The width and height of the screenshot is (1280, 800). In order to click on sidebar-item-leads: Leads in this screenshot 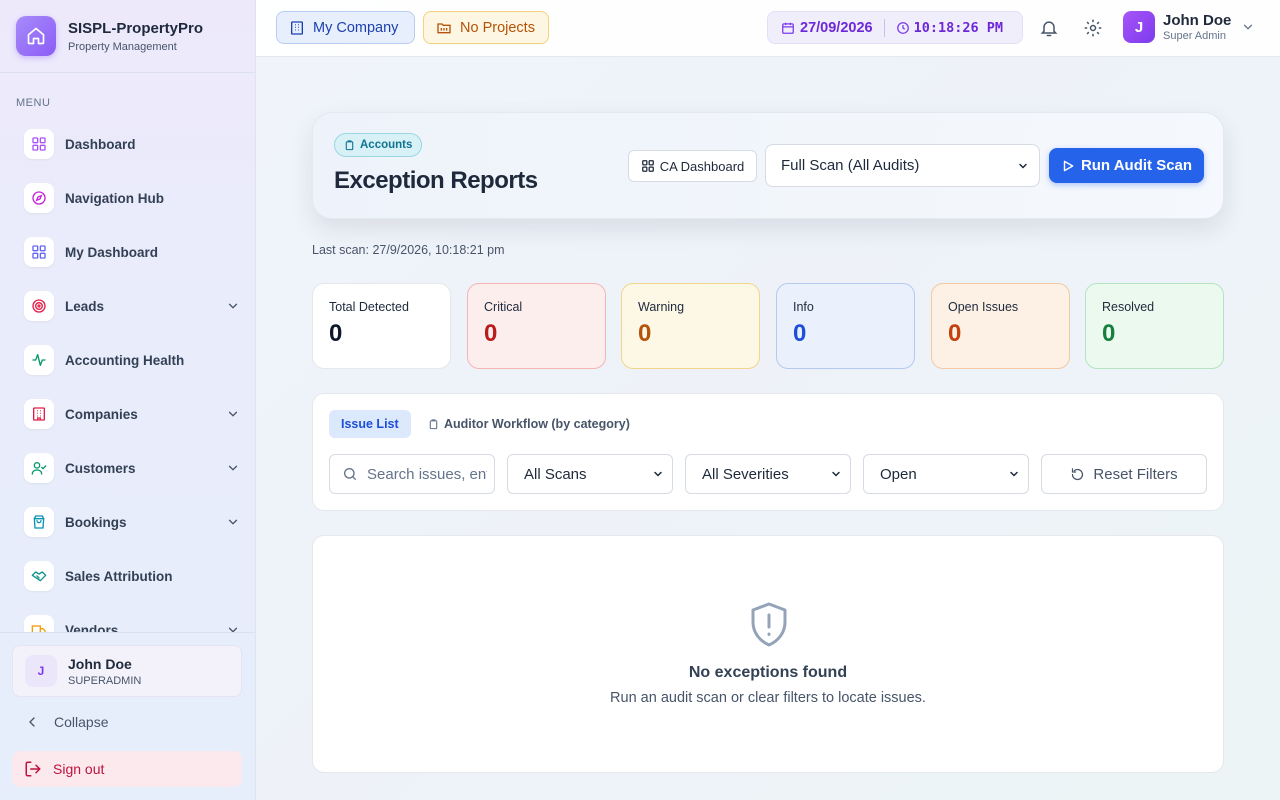, I will do `click(132, 306)`.